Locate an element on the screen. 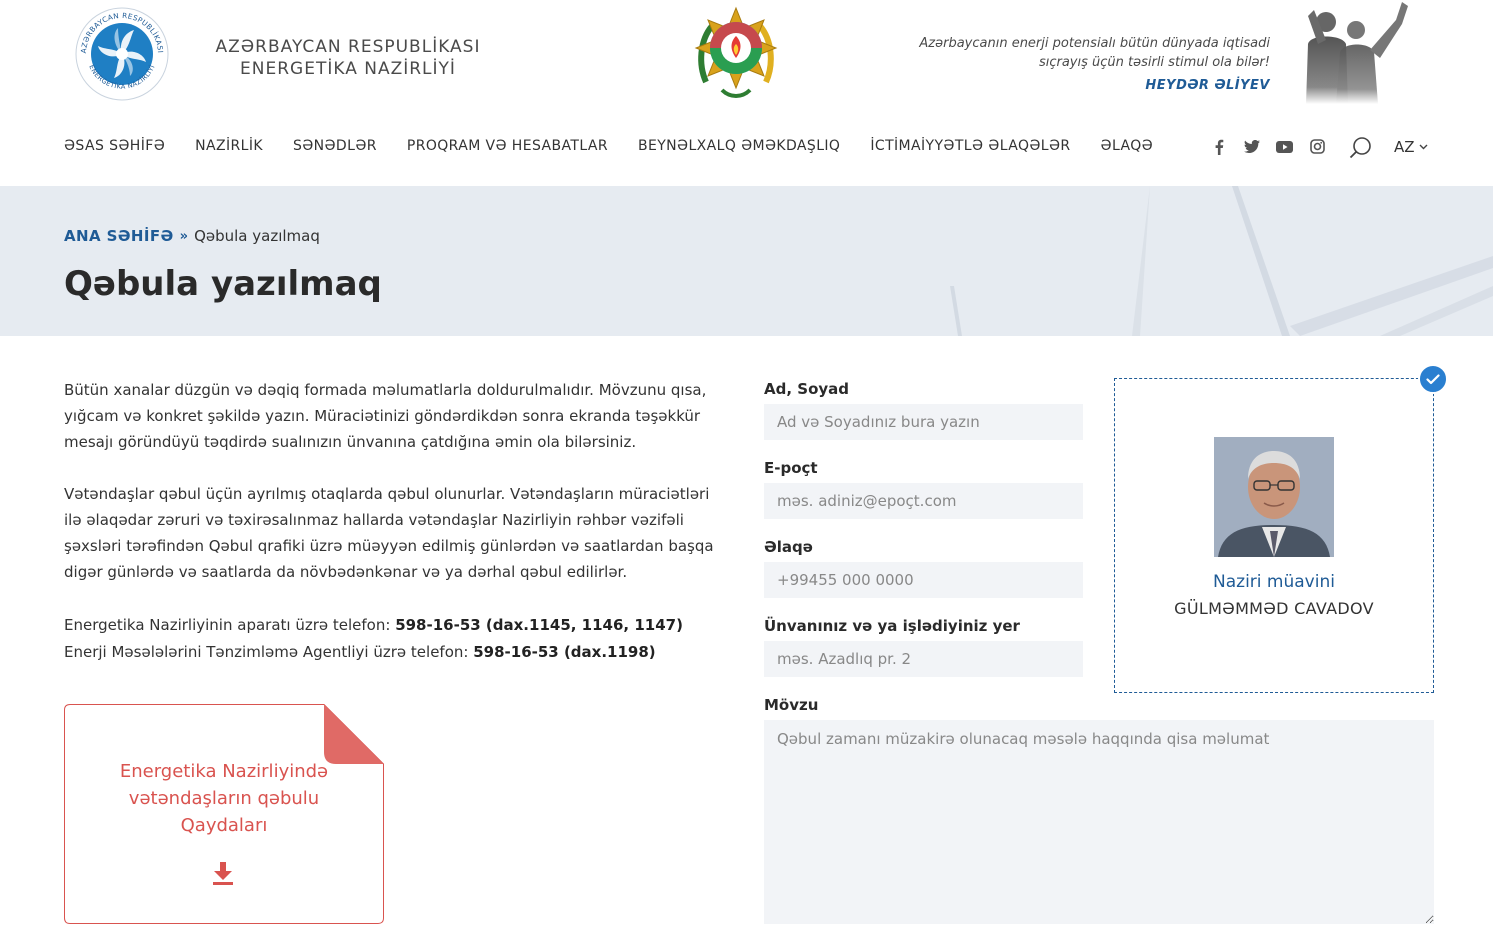  quote-line2: sıçrayış üçün təsirli stimul ola bilər! is located at coordinates (1154, 62).